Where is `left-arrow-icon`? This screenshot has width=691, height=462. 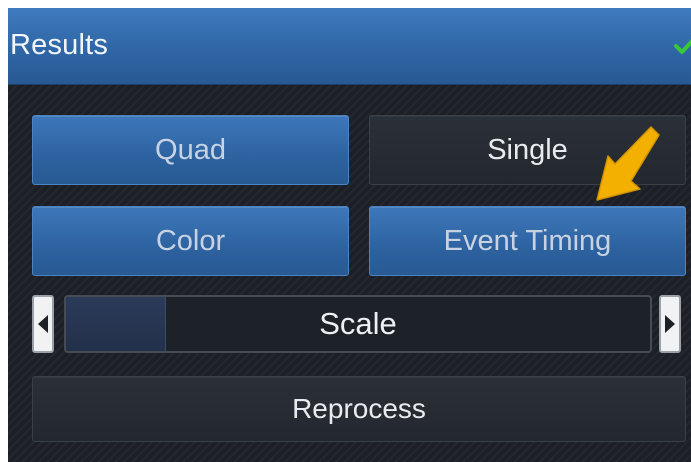 left-arrow-icon is located at coordinates (43, 324).